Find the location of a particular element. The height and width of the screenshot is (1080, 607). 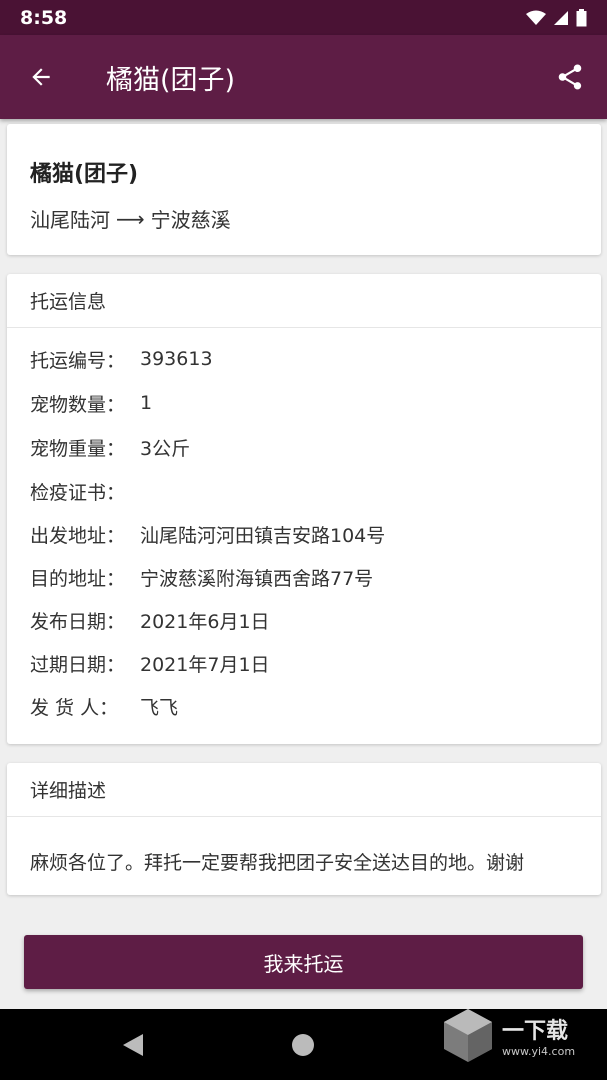

info-row-origin: 出发地址： 汕尾陆河河田镇吉安路104号 is located at coordinates (207, 534).